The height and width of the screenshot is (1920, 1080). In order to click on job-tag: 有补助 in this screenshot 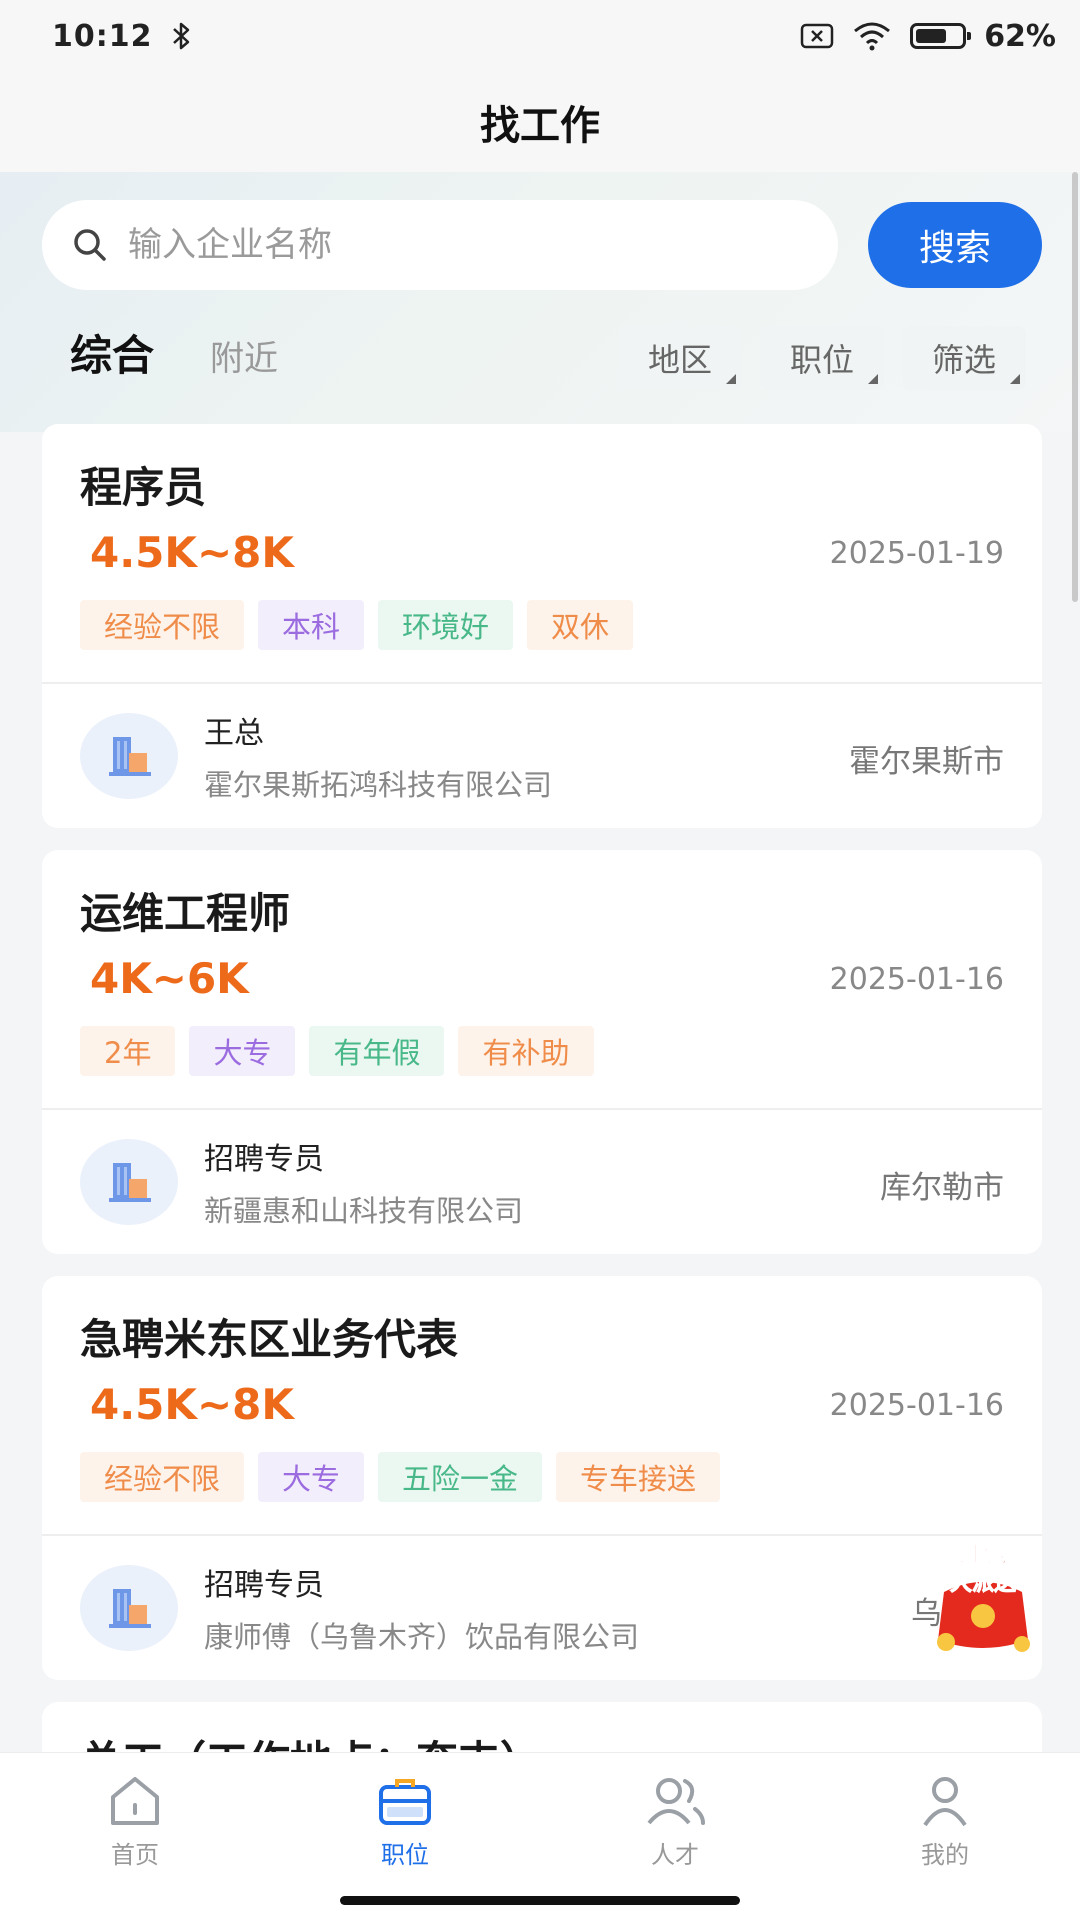, I will do `click(526, 1051)`.